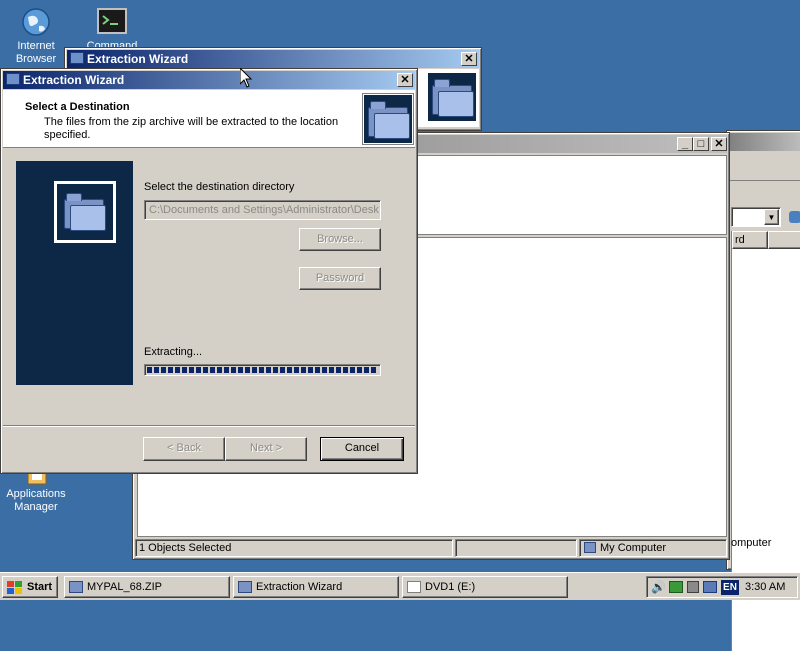 The width and height of the screenshot is (800, 651). Describe the element at coordinates (15, 587) in the screenshot. I see `windows-logo-icon` at that location.